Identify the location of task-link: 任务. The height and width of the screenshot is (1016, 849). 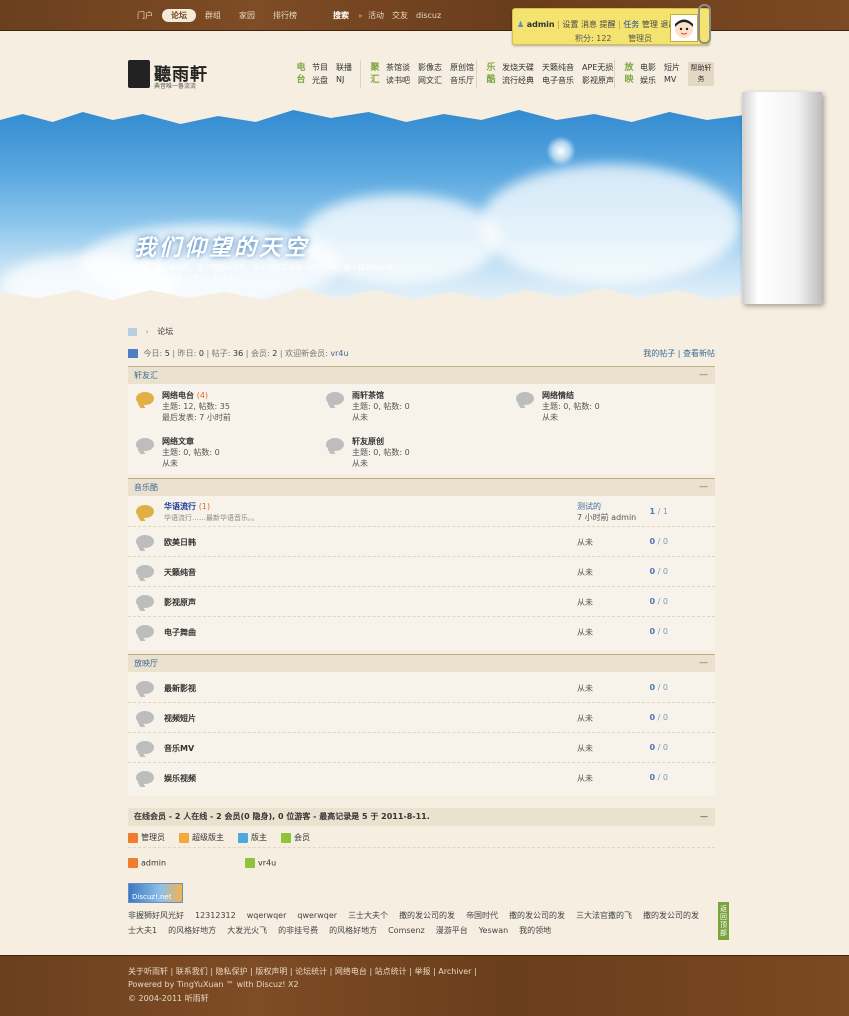
(631, 24).